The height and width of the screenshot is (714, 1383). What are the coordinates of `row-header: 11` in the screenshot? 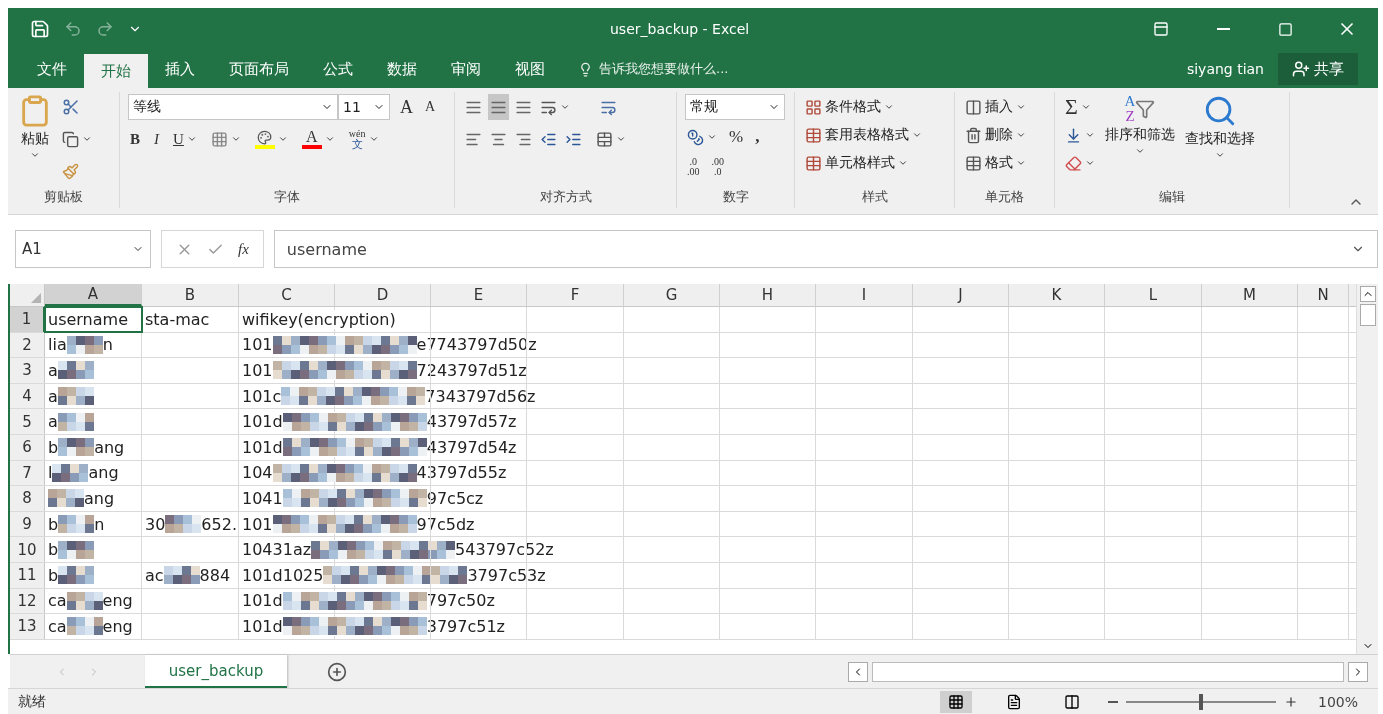 It's located at (27, 575).